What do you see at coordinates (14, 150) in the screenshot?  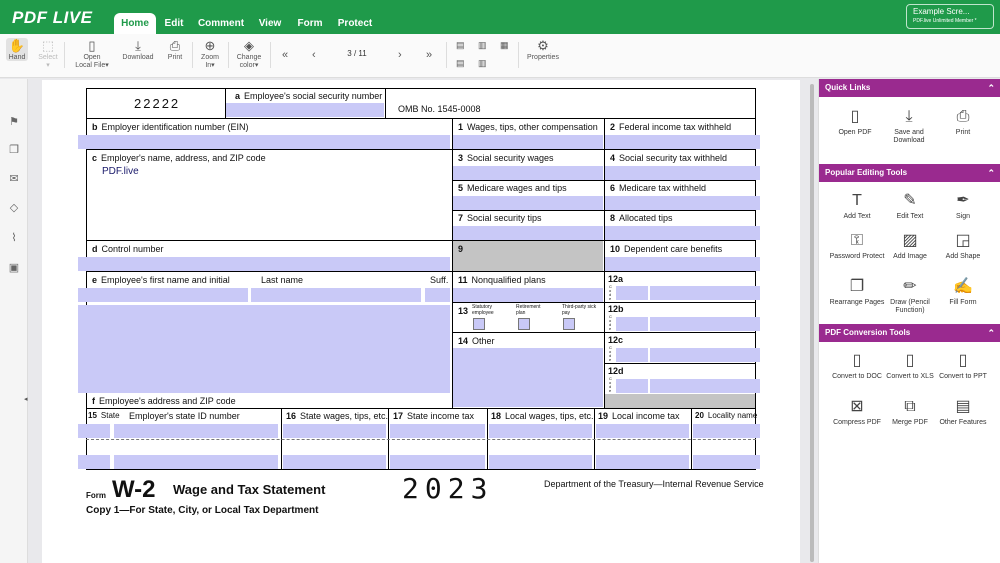 I see `pages-icon: ❐` at bounding box center [14, 150].